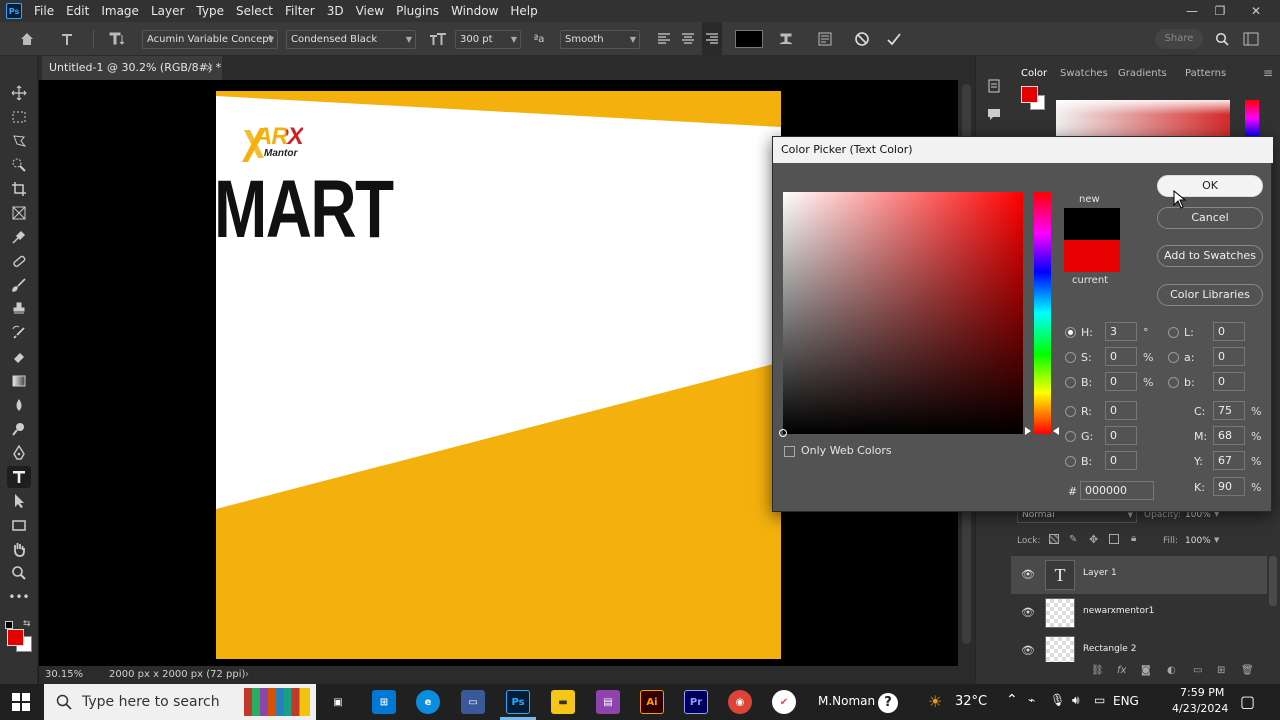 Image resolution: width=1280 pixels, height=720 pixels. Describe the element at coordinates (1221, 670) in the screenshot. I see `new-layer-icon: ⊞` at that location.